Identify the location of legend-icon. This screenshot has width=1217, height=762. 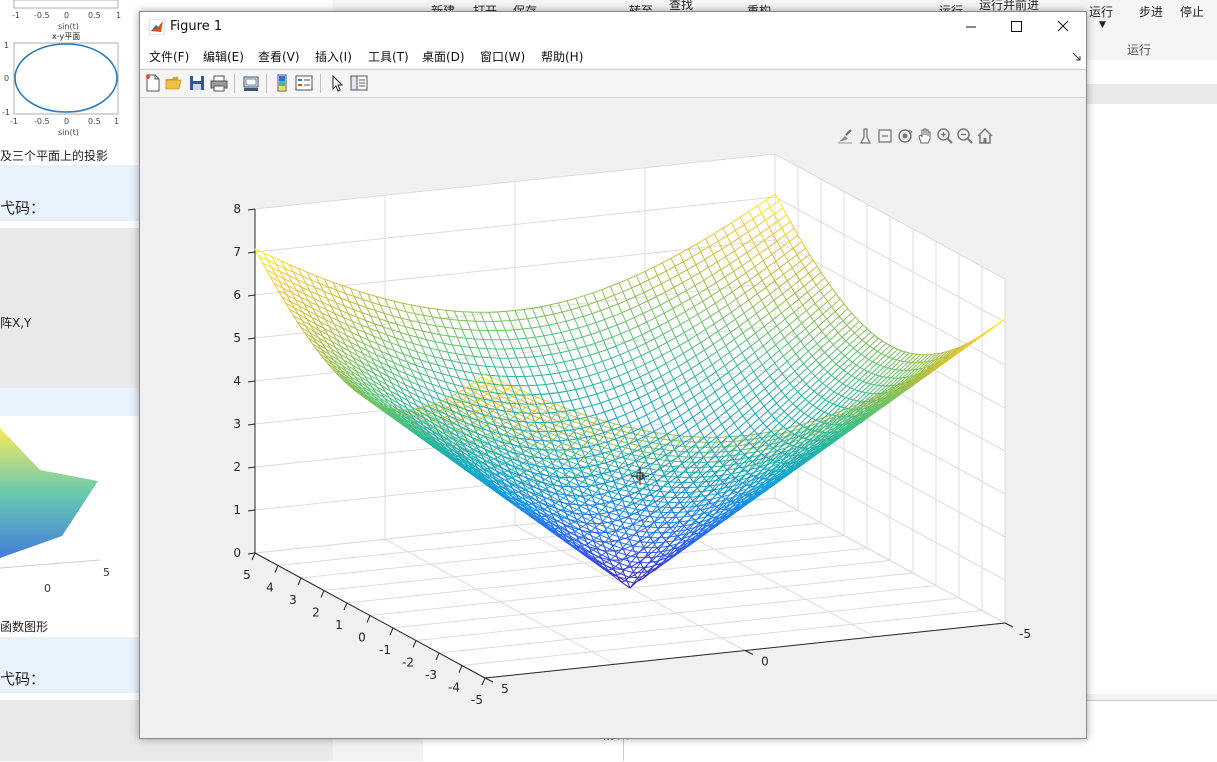
(304, 83).